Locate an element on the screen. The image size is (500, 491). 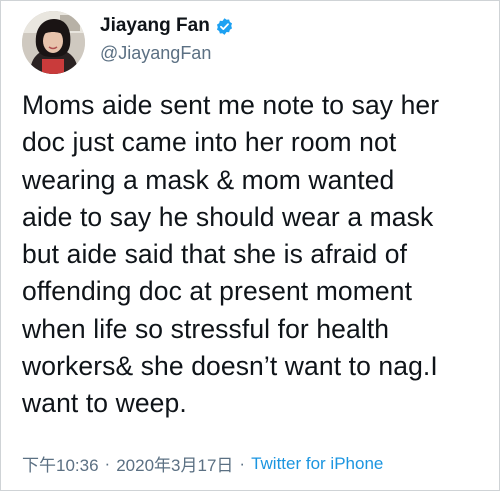
verified-badge-icon is located at coordinates (224, 26).